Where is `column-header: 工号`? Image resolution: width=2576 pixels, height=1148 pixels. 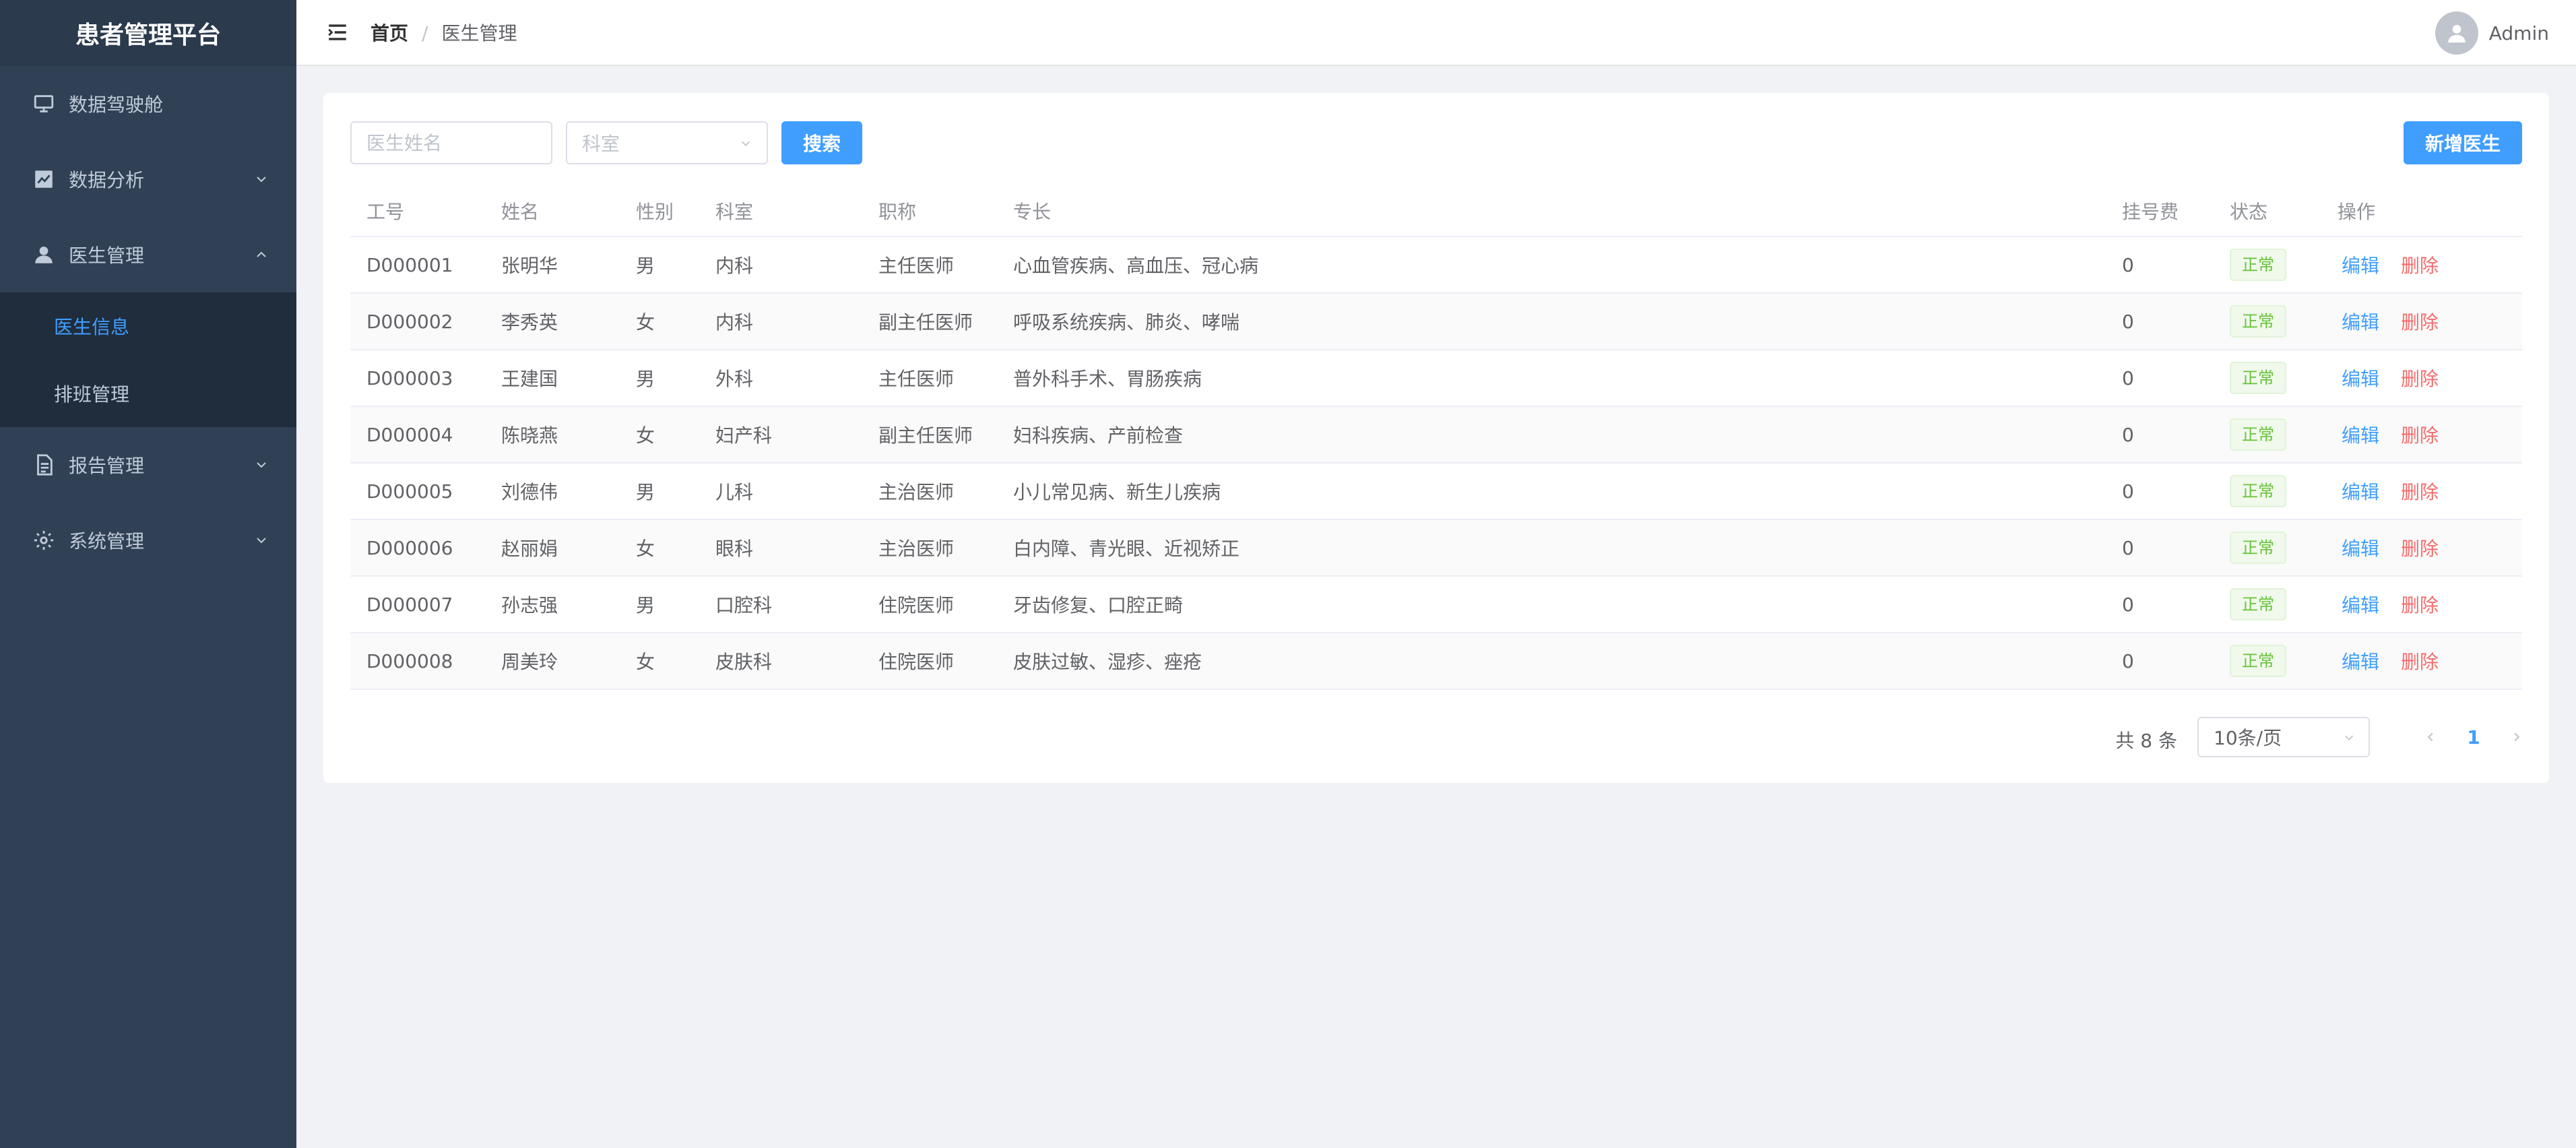
column-header: 工号 is located at coordinates (385, 212).